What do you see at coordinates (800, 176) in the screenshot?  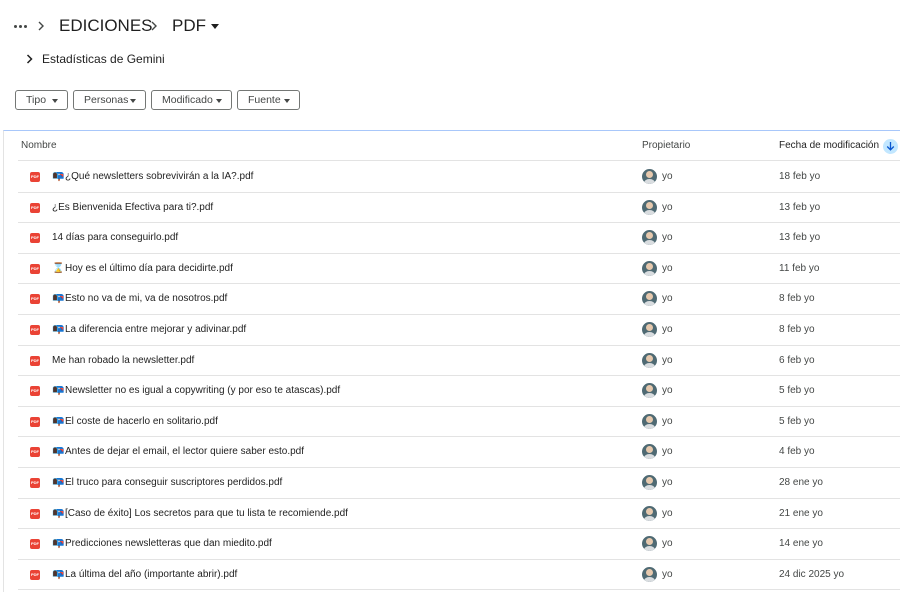 I see `modified-date: 18 feb yo` at bounding box center [800, 176].